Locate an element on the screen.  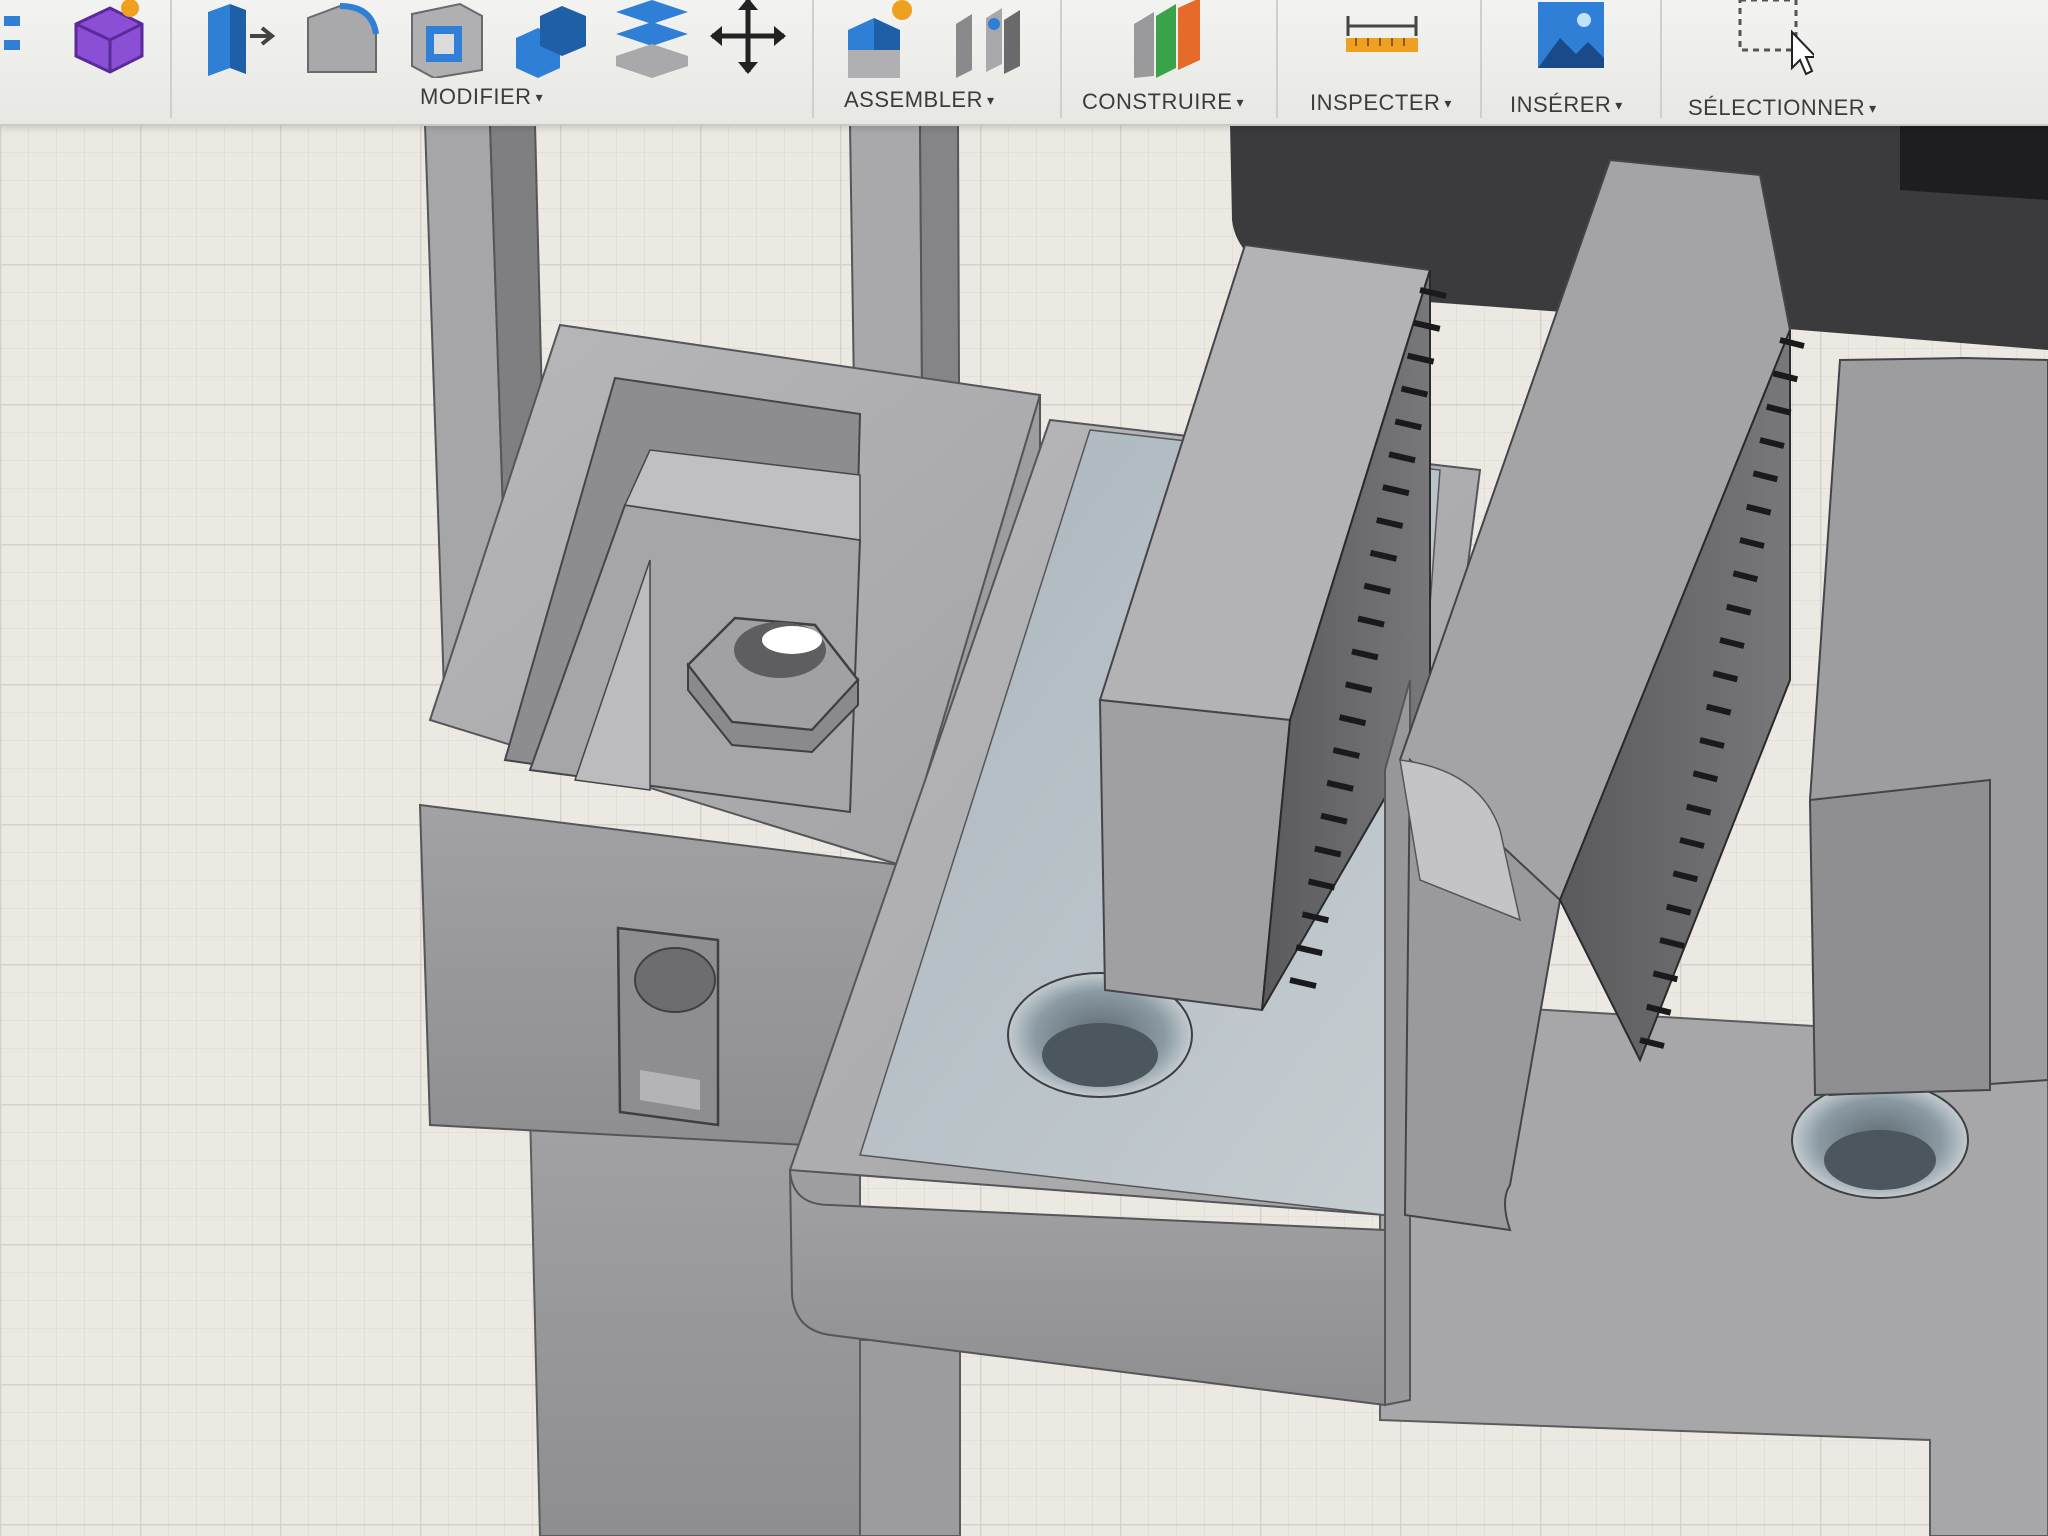
offset-face-icon is located at coordinates (652, 39).